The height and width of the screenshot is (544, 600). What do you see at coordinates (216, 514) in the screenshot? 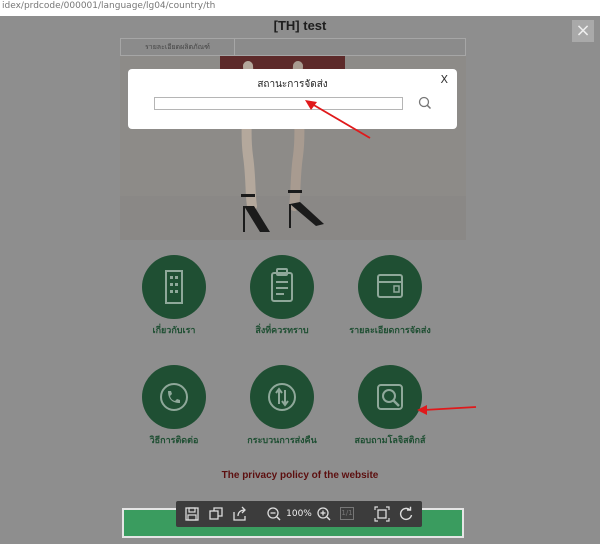
I see `copy-icon` at bounding box center [216, 514].